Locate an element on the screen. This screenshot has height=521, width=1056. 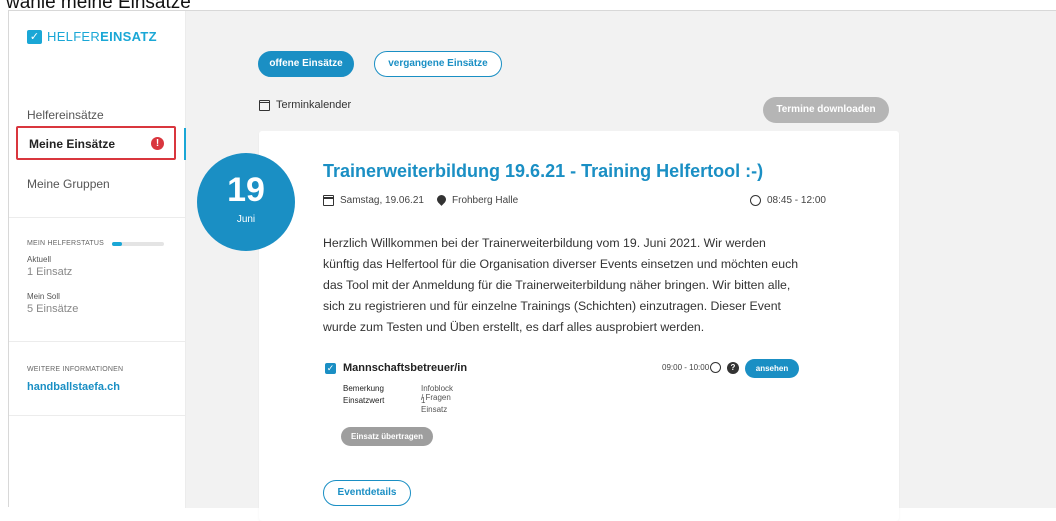
help-icon: ? is located at coordinates (733, 368).